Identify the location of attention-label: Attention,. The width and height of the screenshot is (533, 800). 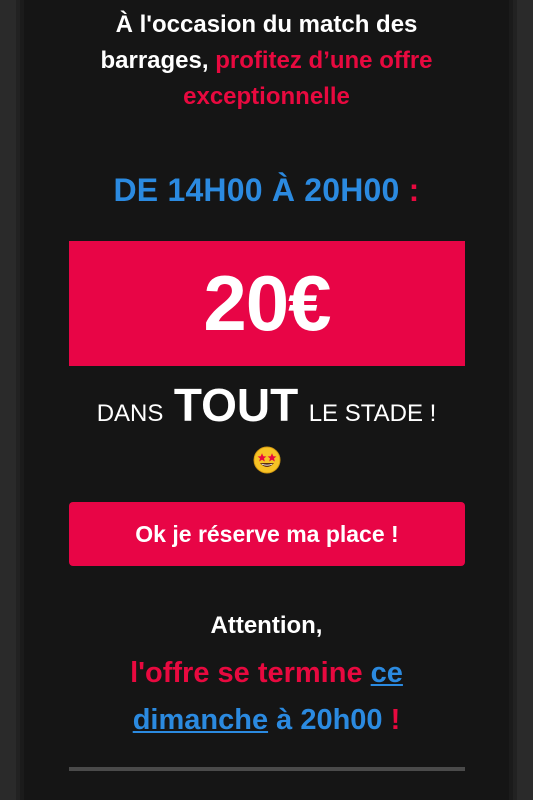
(266, 625).